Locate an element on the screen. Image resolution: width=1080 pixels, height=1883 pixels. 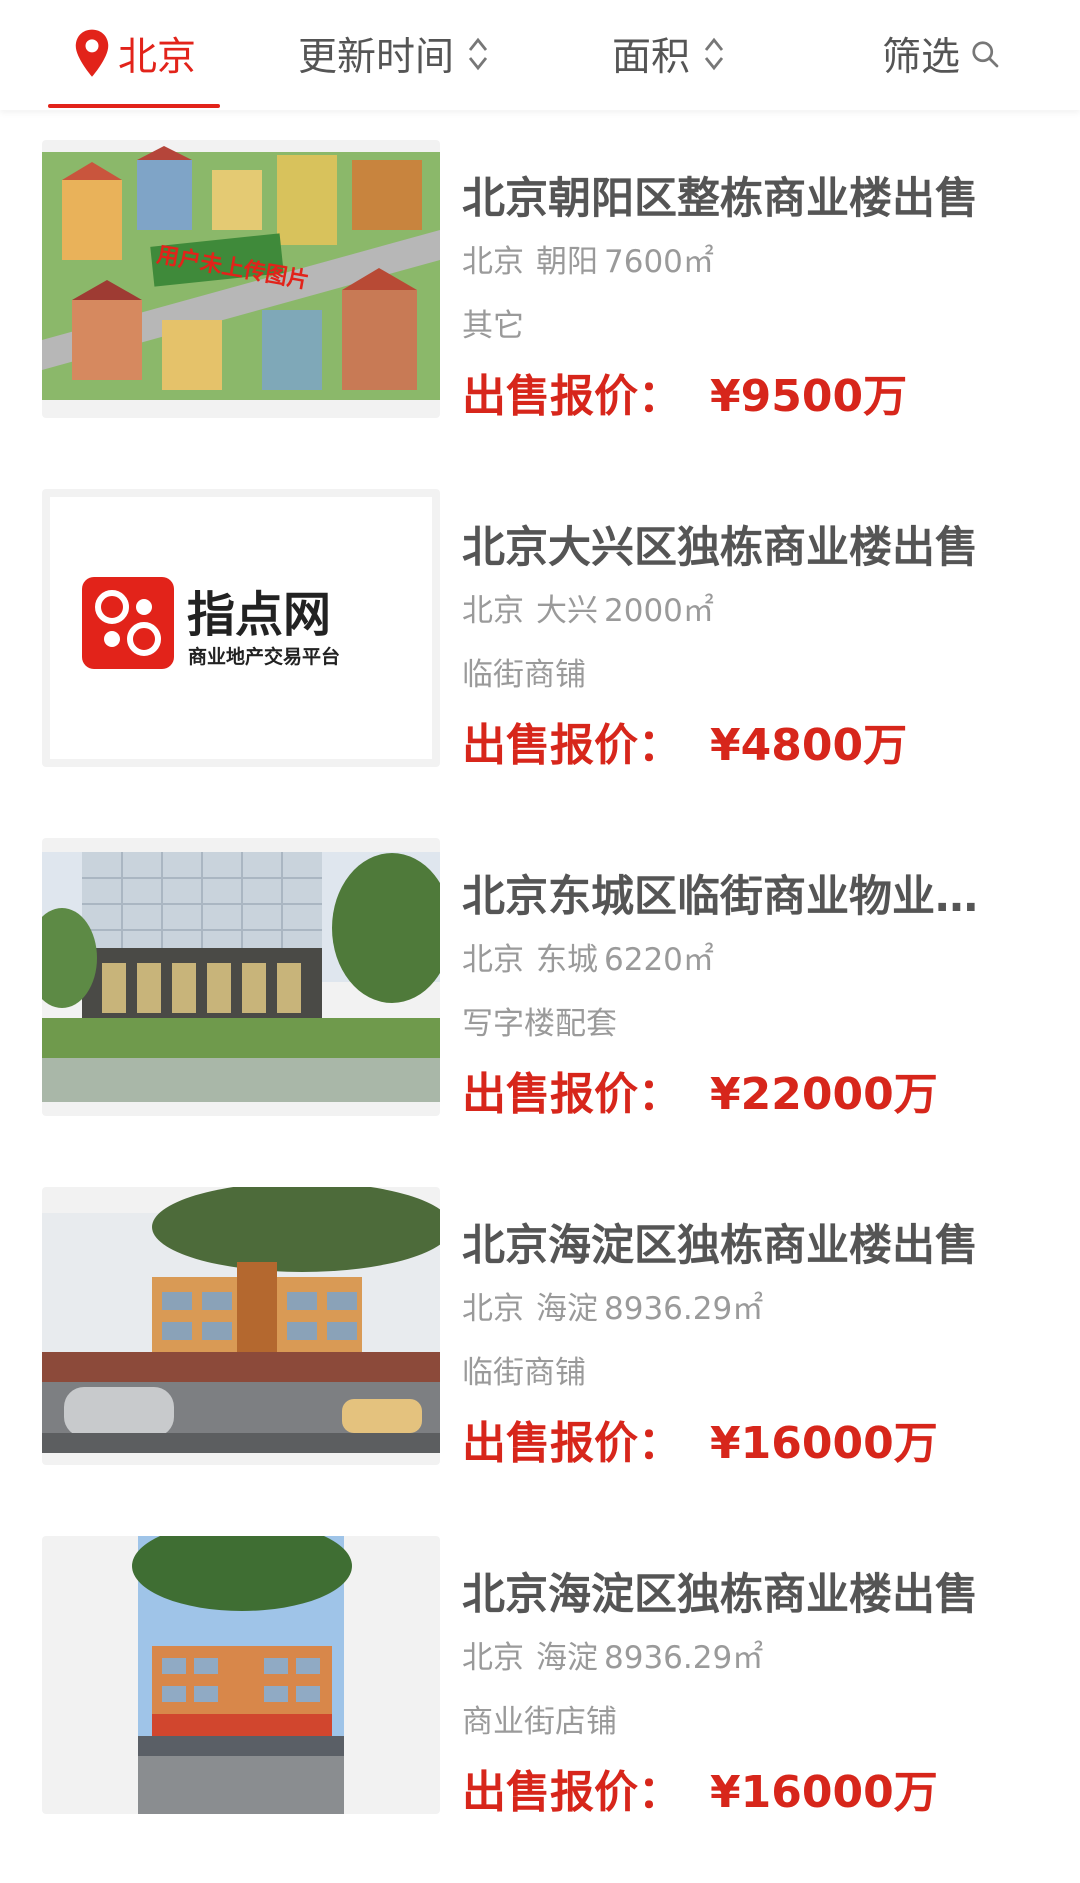
listing-district: 东城 is located at coordinates (567, 960).